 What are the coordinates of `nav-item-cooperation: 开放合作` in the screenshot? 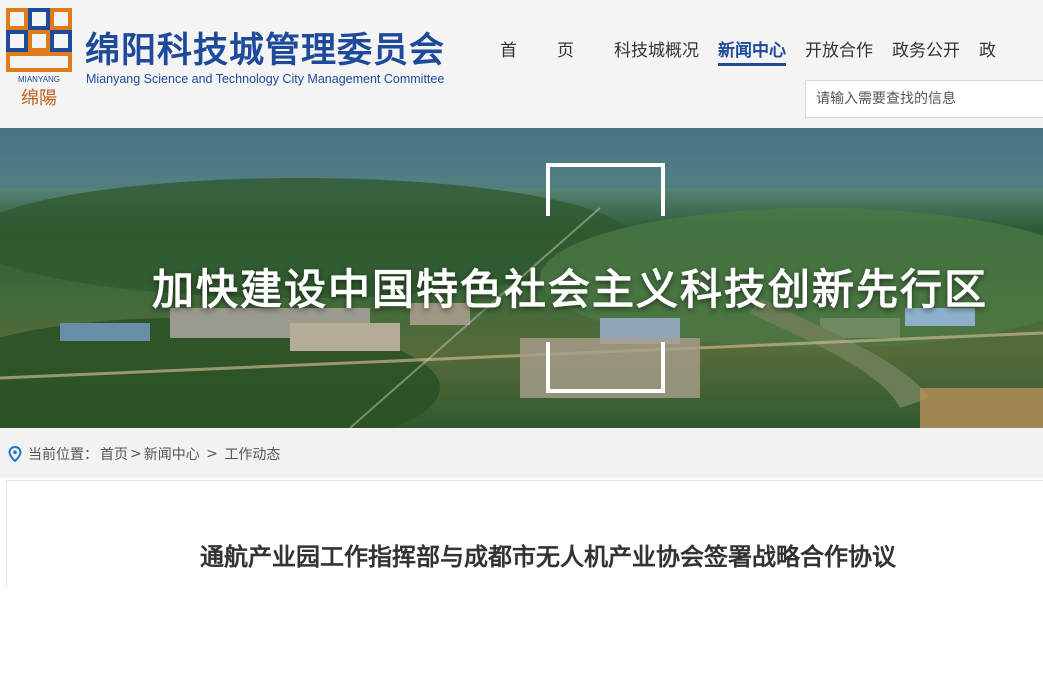 It's located at (839, 51).